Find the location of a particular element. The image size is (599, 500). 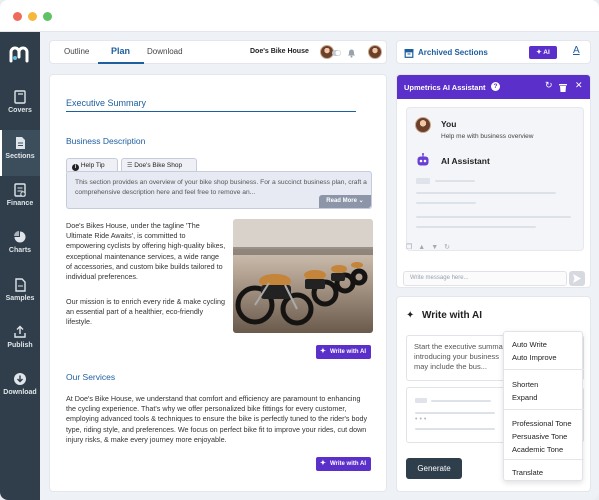

info-icon: i is located at coordinates (75, 167).